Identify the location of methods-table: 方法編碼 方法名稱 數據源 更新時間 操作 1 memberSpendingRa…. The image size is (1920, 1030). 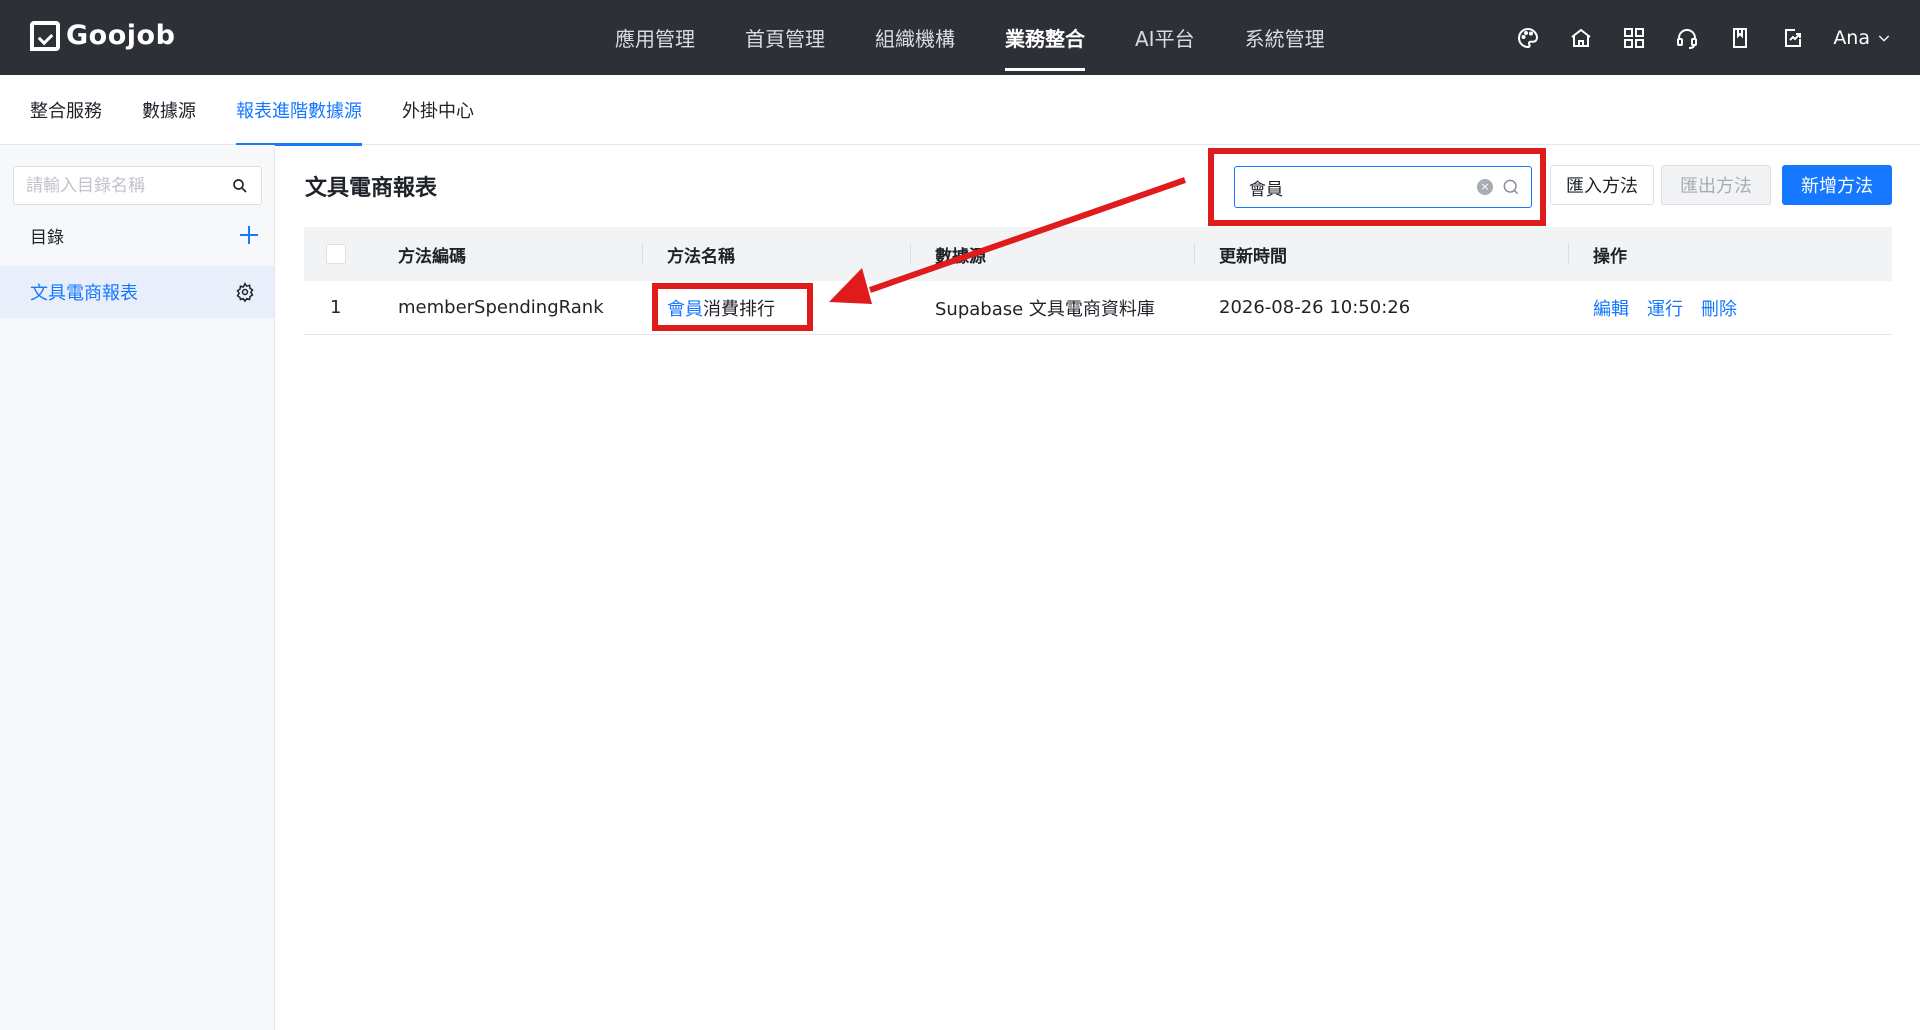
(1098, 281).